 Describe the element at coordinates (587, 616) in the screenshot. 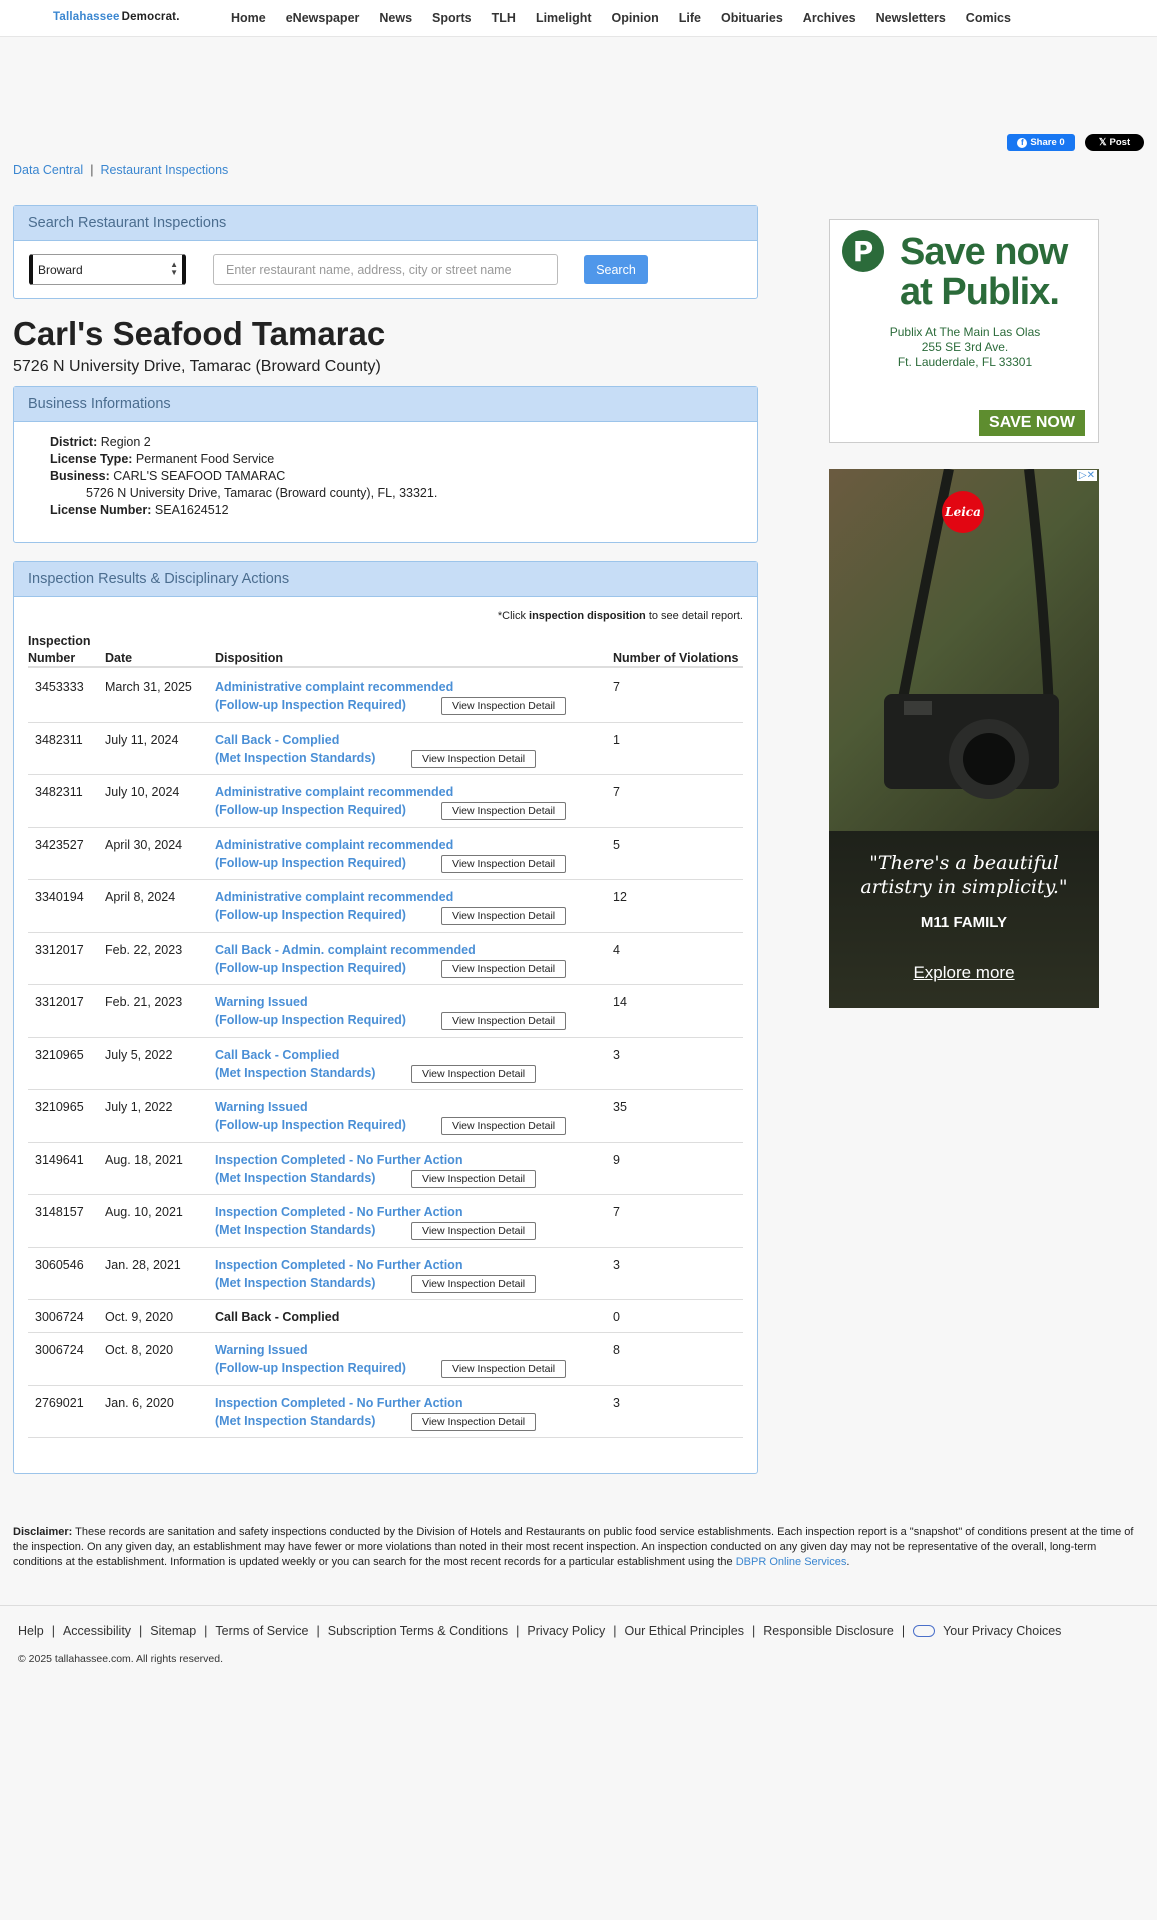

I see `click-note-bold: inspection disposition` at that location.